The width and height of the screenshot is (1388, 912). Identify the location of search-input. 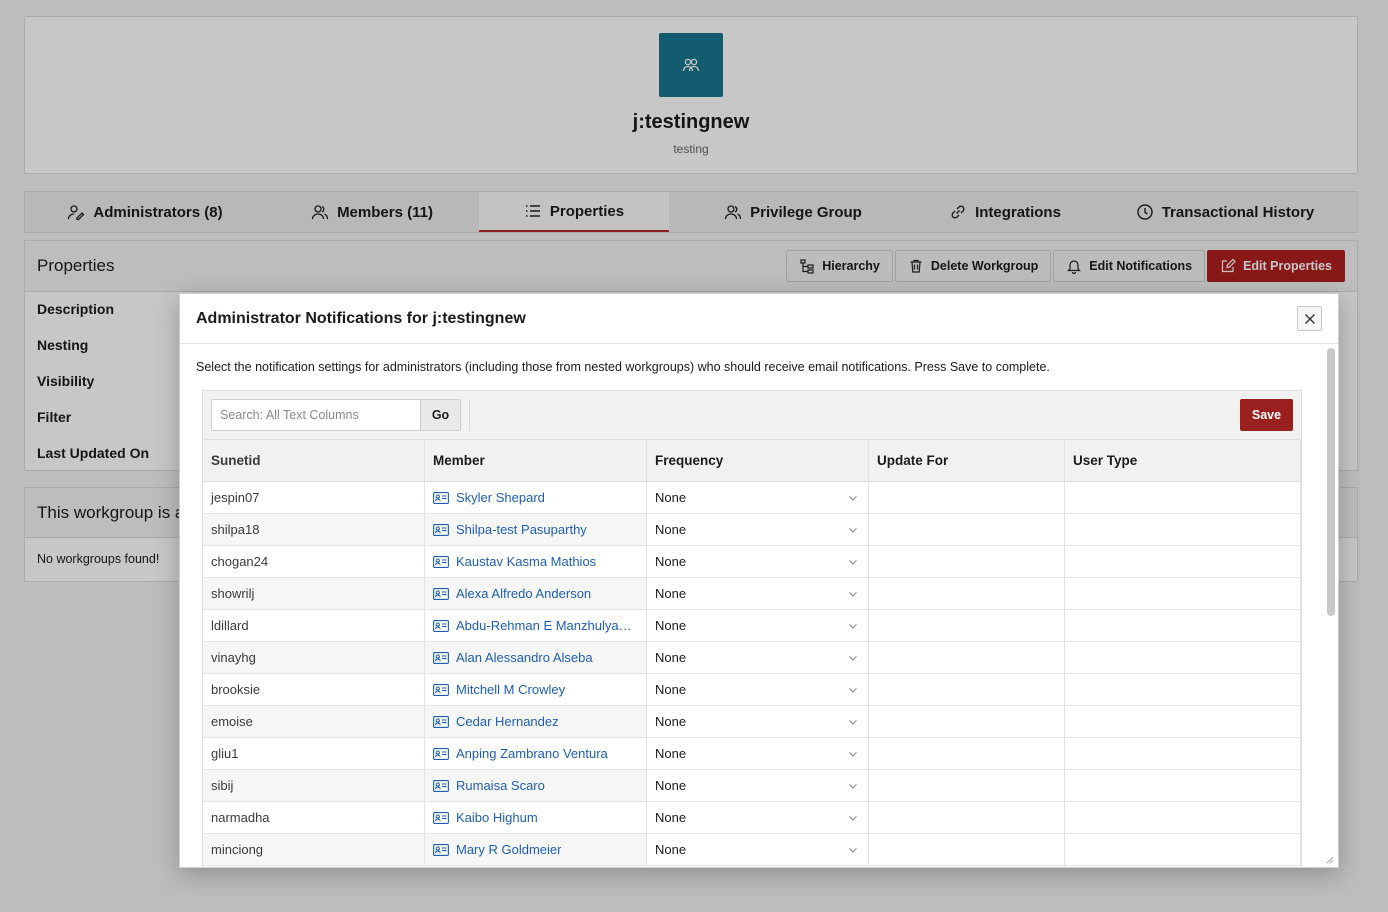
(316, 415).